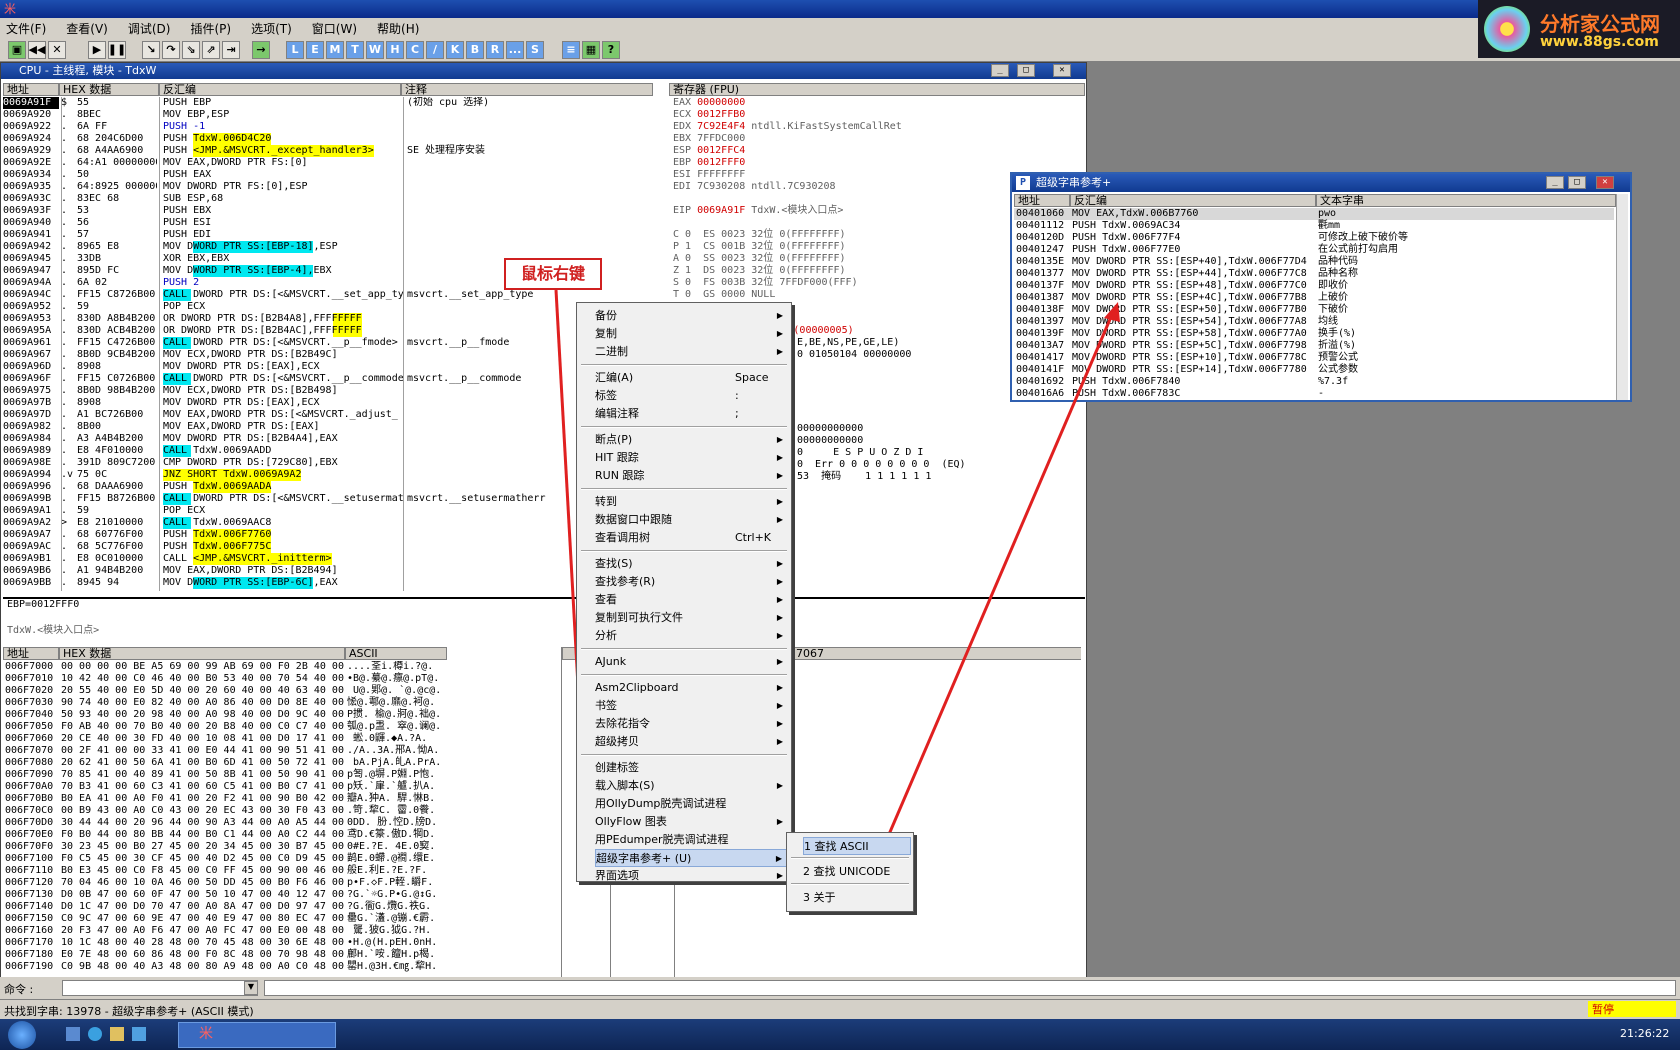 Image resolution: width=1680 pixels, height=1050 pixels. What do you see at coordinates (129, 1011) in the screenshot?
I see `status-text: 共找到字串: 13978 - 超级字串参考+ (ASCII 模式)` at bounding box center [129, 1011].